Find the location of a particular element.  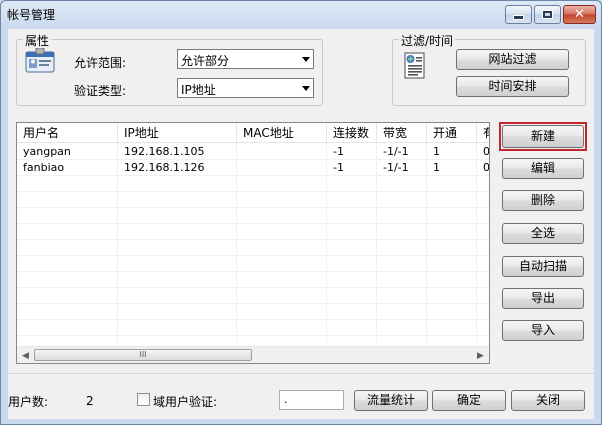

horizontal-scrollbar: ◀ III ▶ is located at coordinates (253, 354).